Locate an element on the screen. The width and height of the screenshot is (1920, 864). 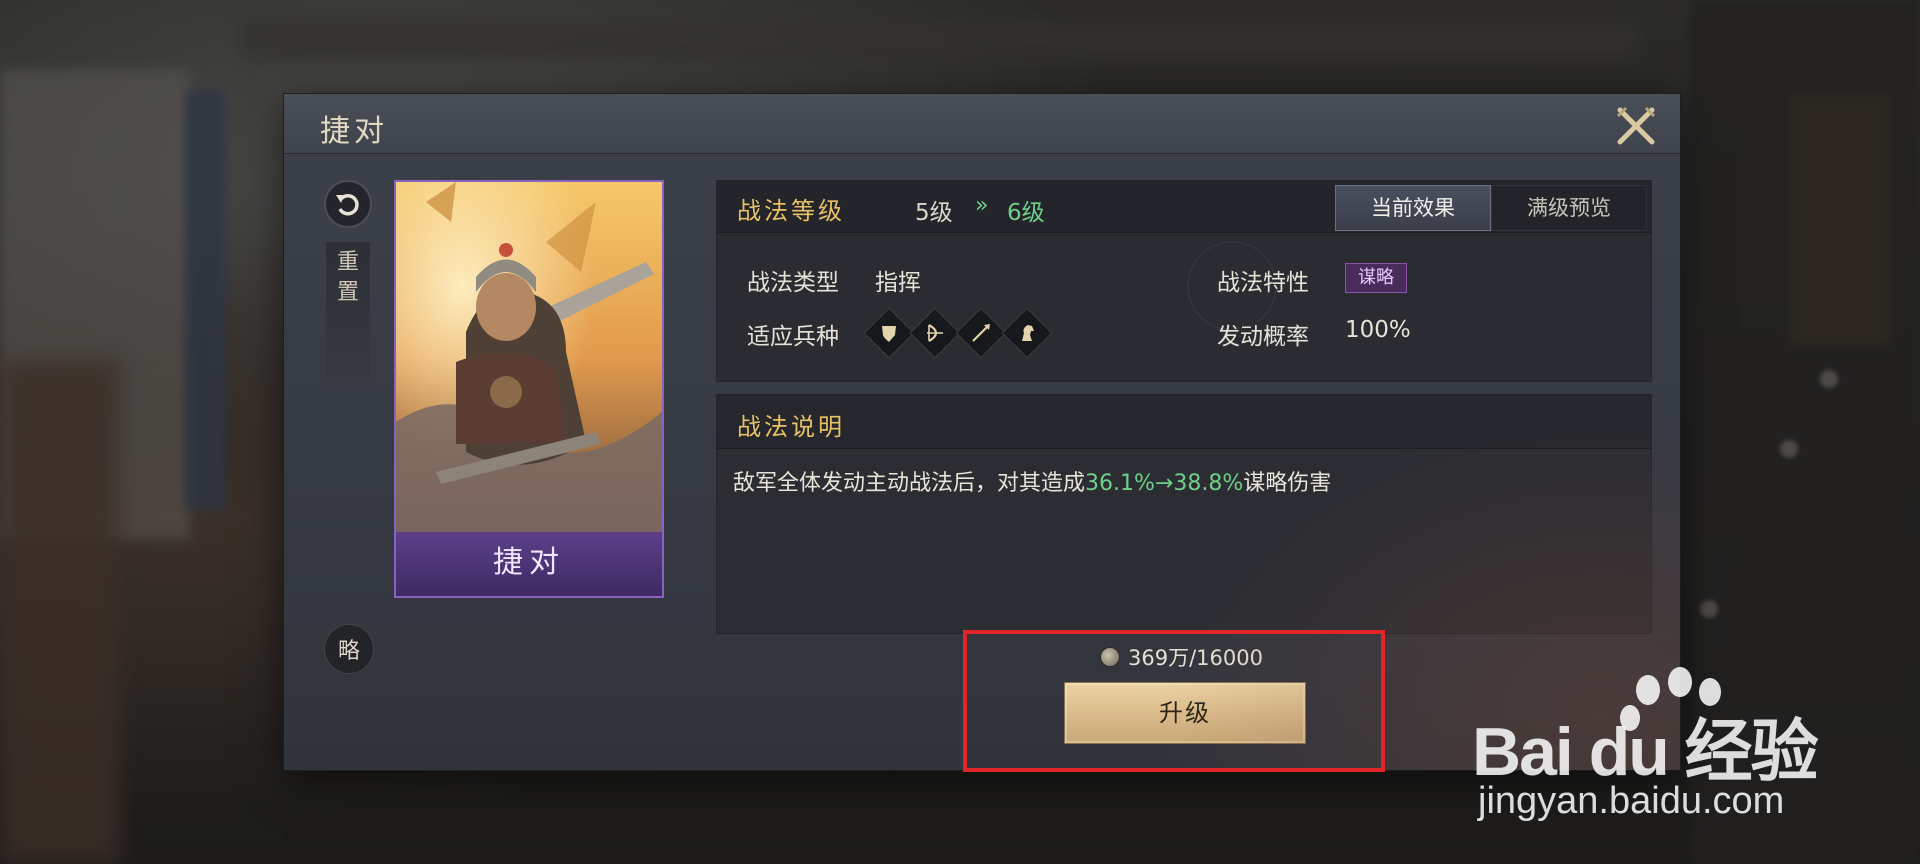
general-portrait is located at coordinates (529, 357).